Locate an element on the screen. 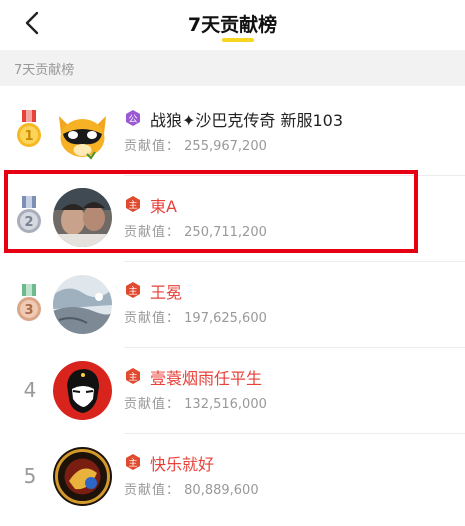 This screenshot has height=526, width=465. member-name: 東A is located at coordinates (163, 205).